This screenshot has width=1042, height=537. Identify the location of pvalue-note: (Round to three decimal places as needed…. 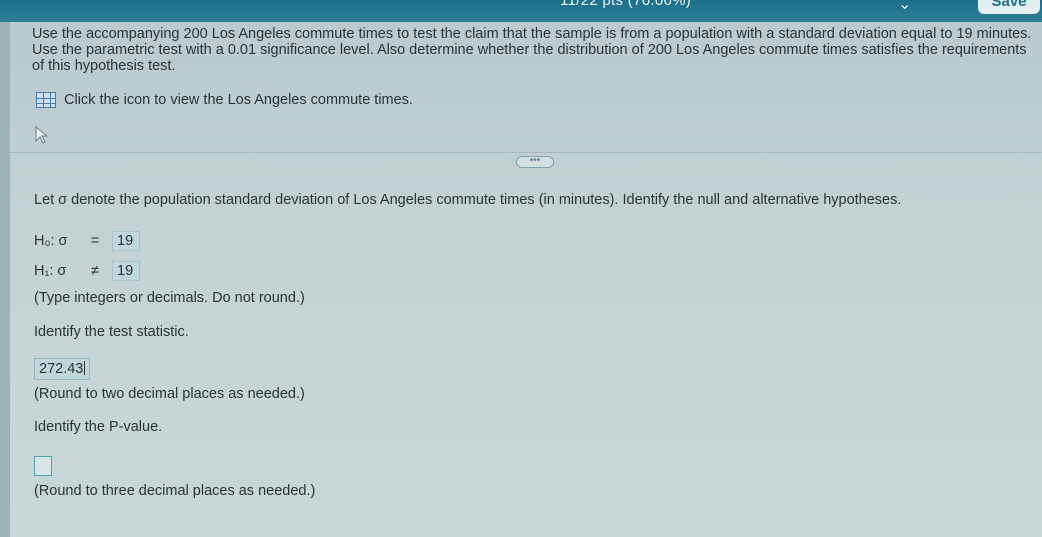
(175, 491).